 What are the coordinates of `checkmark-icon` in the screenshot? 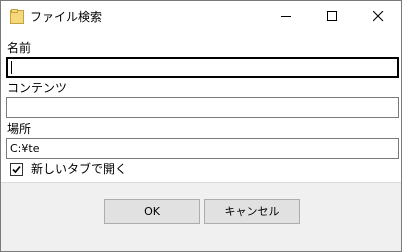 It's located at (16, 169).